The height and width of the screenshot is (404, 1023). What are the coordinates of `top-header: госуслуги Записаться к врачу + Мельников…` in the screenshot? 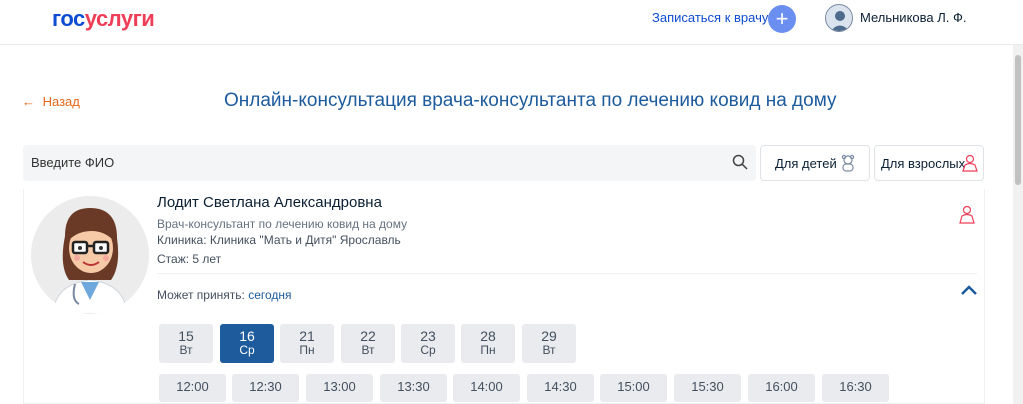 It's located at (511, 22).